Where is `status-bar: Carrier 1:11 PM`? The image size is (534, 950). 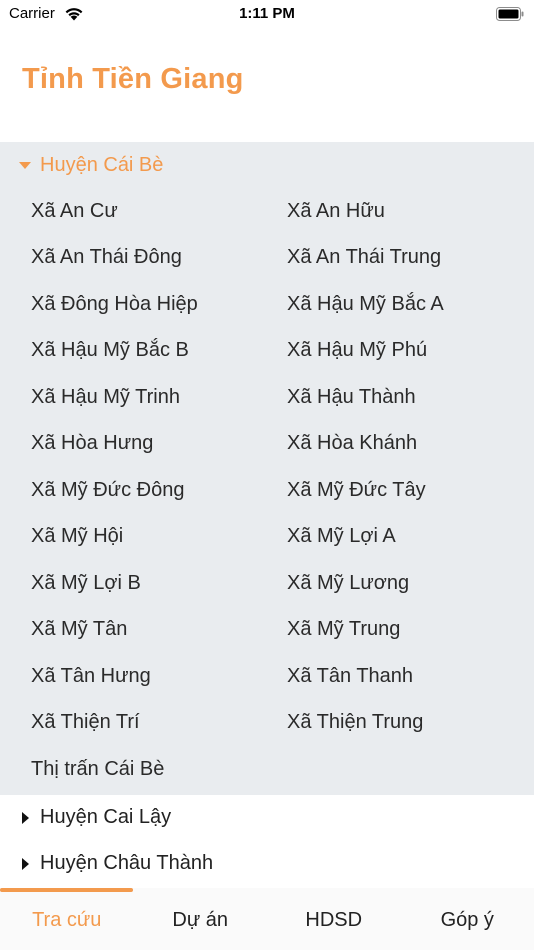
status-bar: Carrier 1:11 PM is located at coordinates (267, 15).